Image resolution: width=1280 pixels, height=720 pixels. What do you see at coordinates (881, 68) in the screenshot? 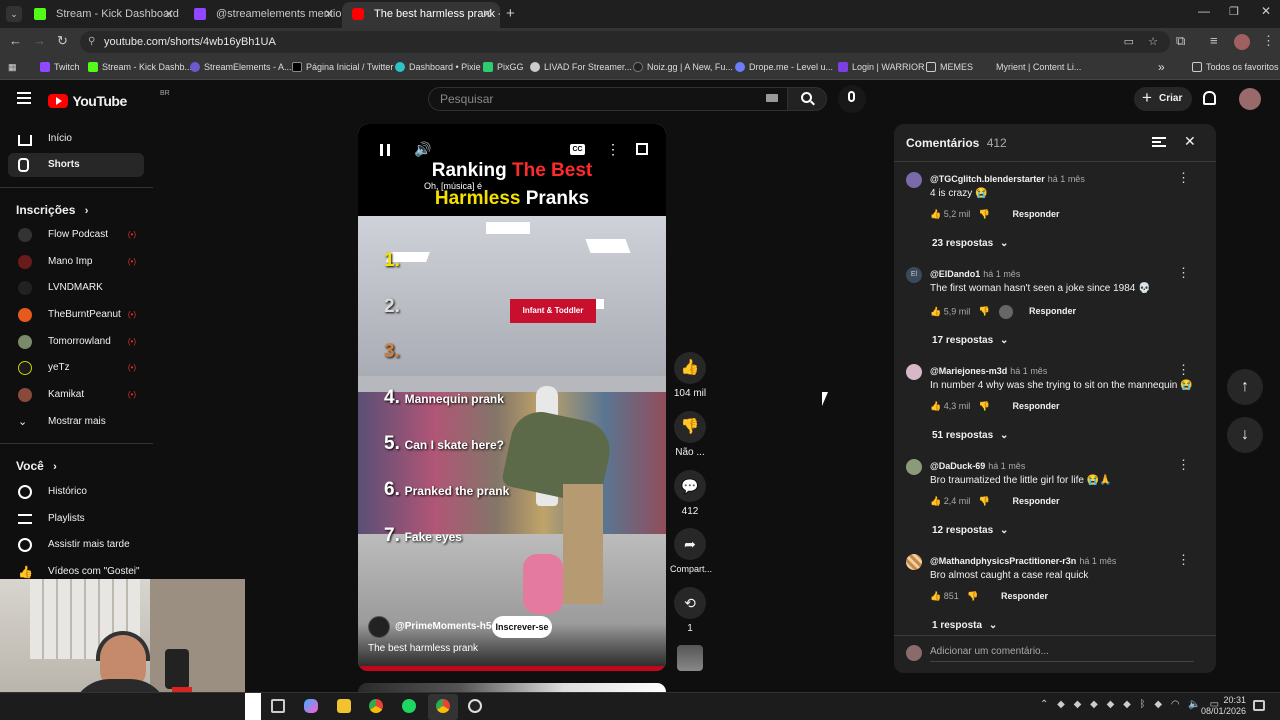
I see `bookmark-warrior: Login | WARRIOR` at bounding box center [881, 68].